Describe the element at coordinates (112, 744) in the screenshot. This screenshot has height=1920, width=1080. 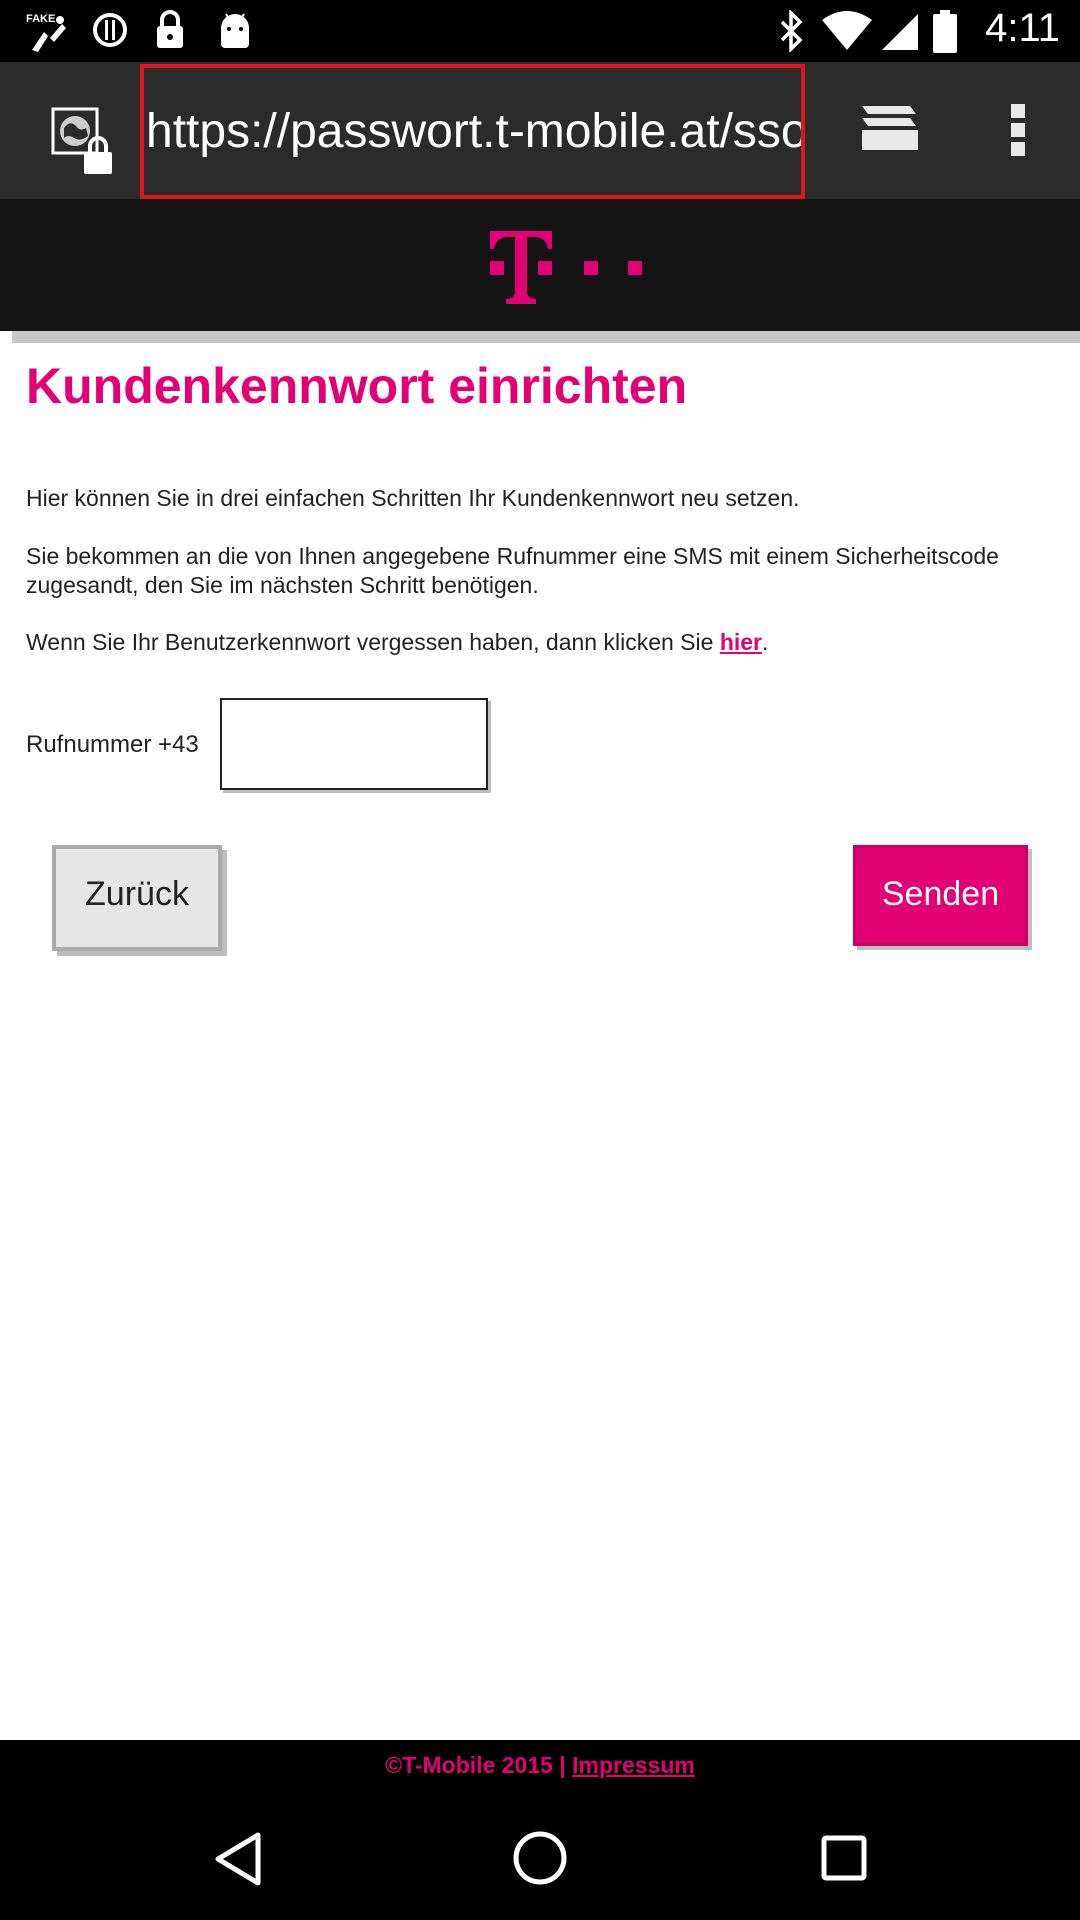
I see `phone-label: Rufnummer +43` at that location.